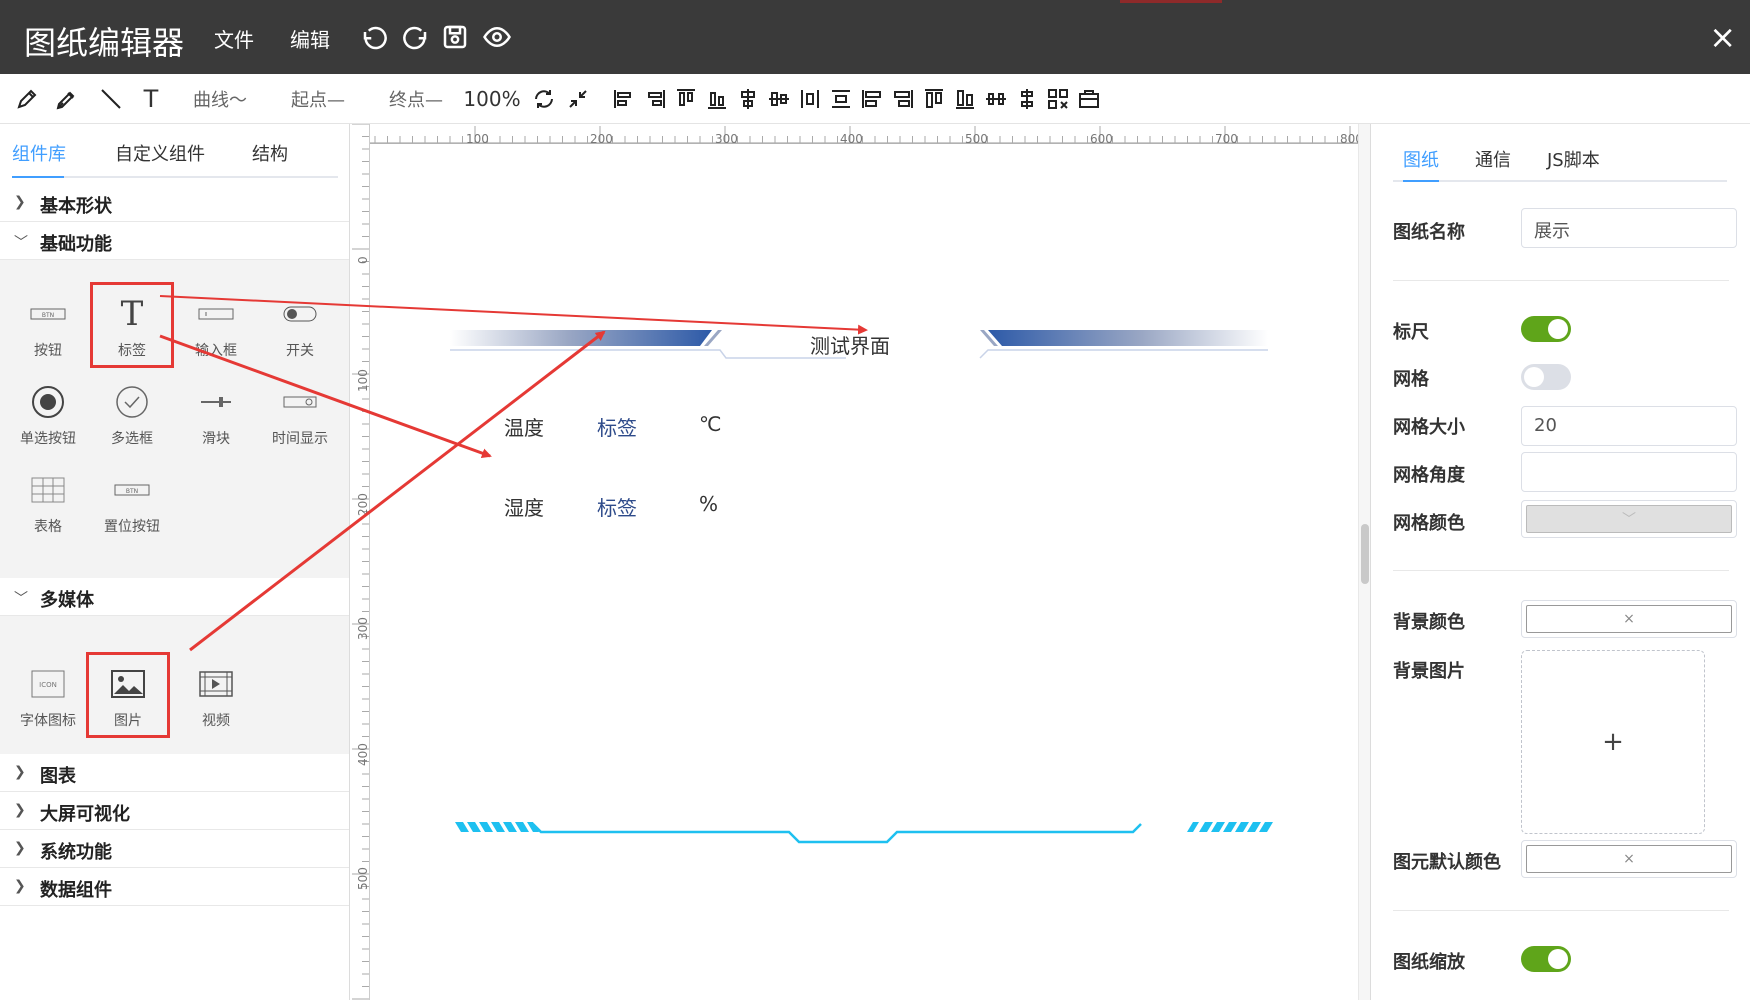  I want to click on tab-structure: 结构, so click(270, 153).